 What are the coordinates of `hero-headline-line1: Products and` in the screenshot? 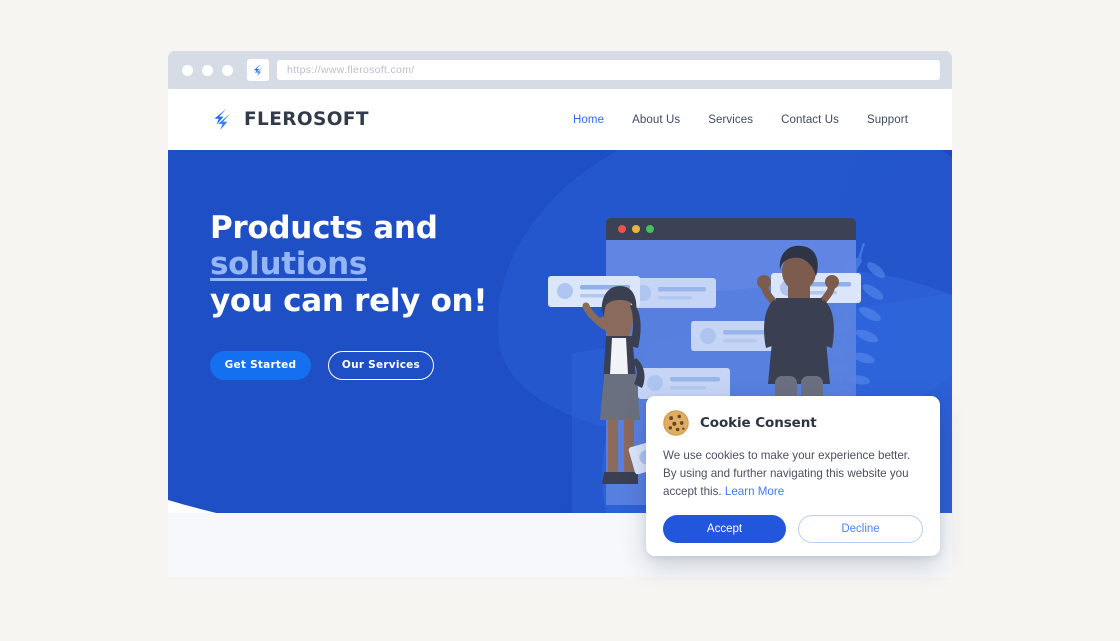 It's located at (324, 228).